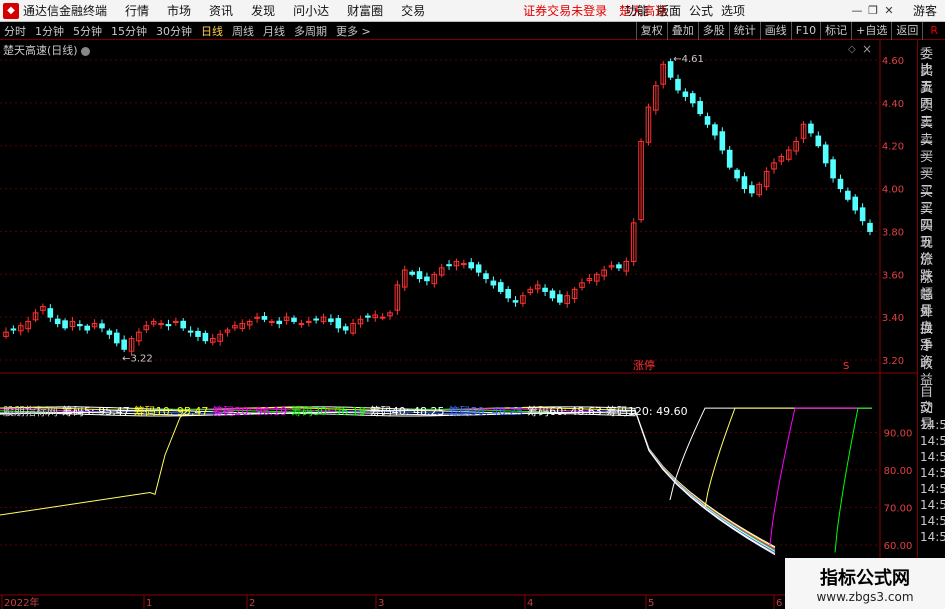 This screenshot has width=945, height=609. Describe the element at coordinates (274, 31) in the screenshot. I see `period-monthly: 月线` at that location.